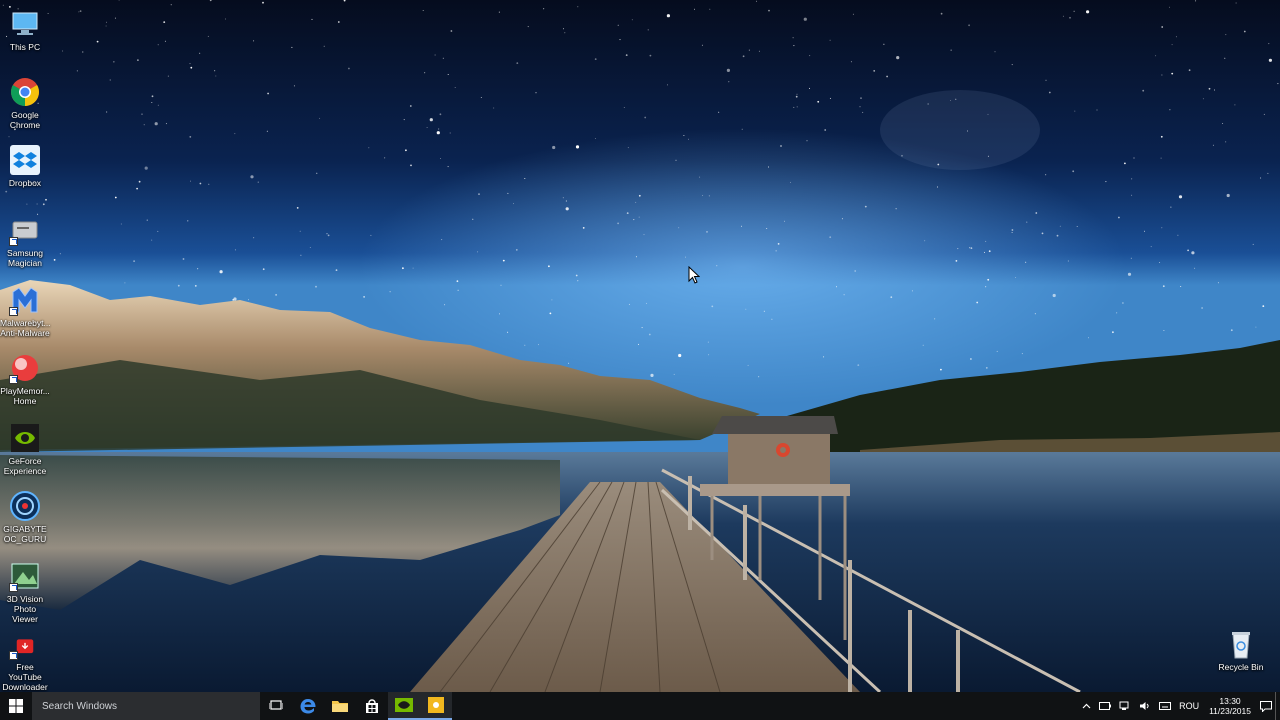 This screenshot has width=1280, height=720. I want to click on language-indicator: ROU, so click(1189, 706).